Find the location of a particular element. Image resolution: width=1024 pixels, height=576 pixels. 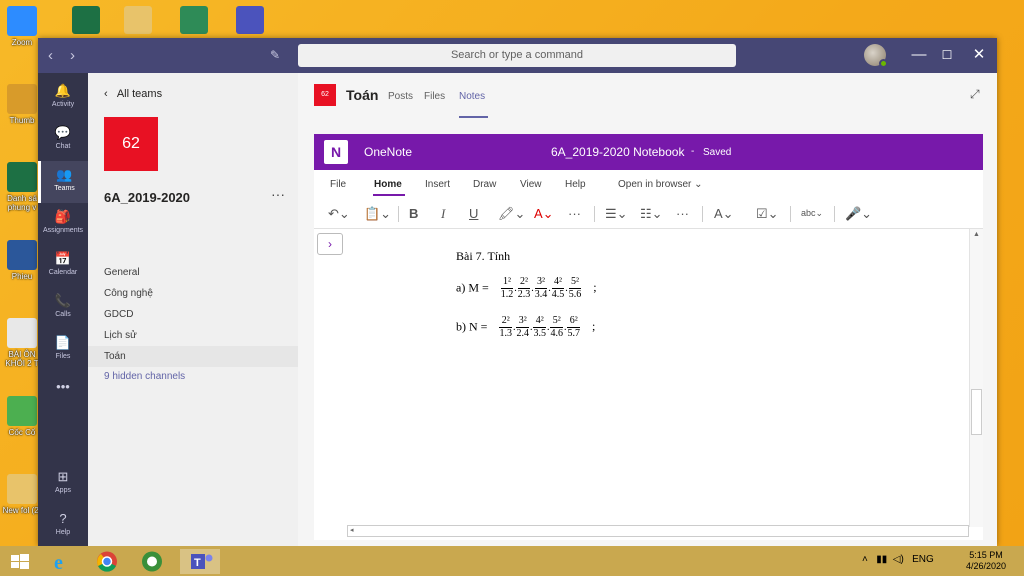

desktop-icon: New fol (2) is located at coordinates (22, 494).